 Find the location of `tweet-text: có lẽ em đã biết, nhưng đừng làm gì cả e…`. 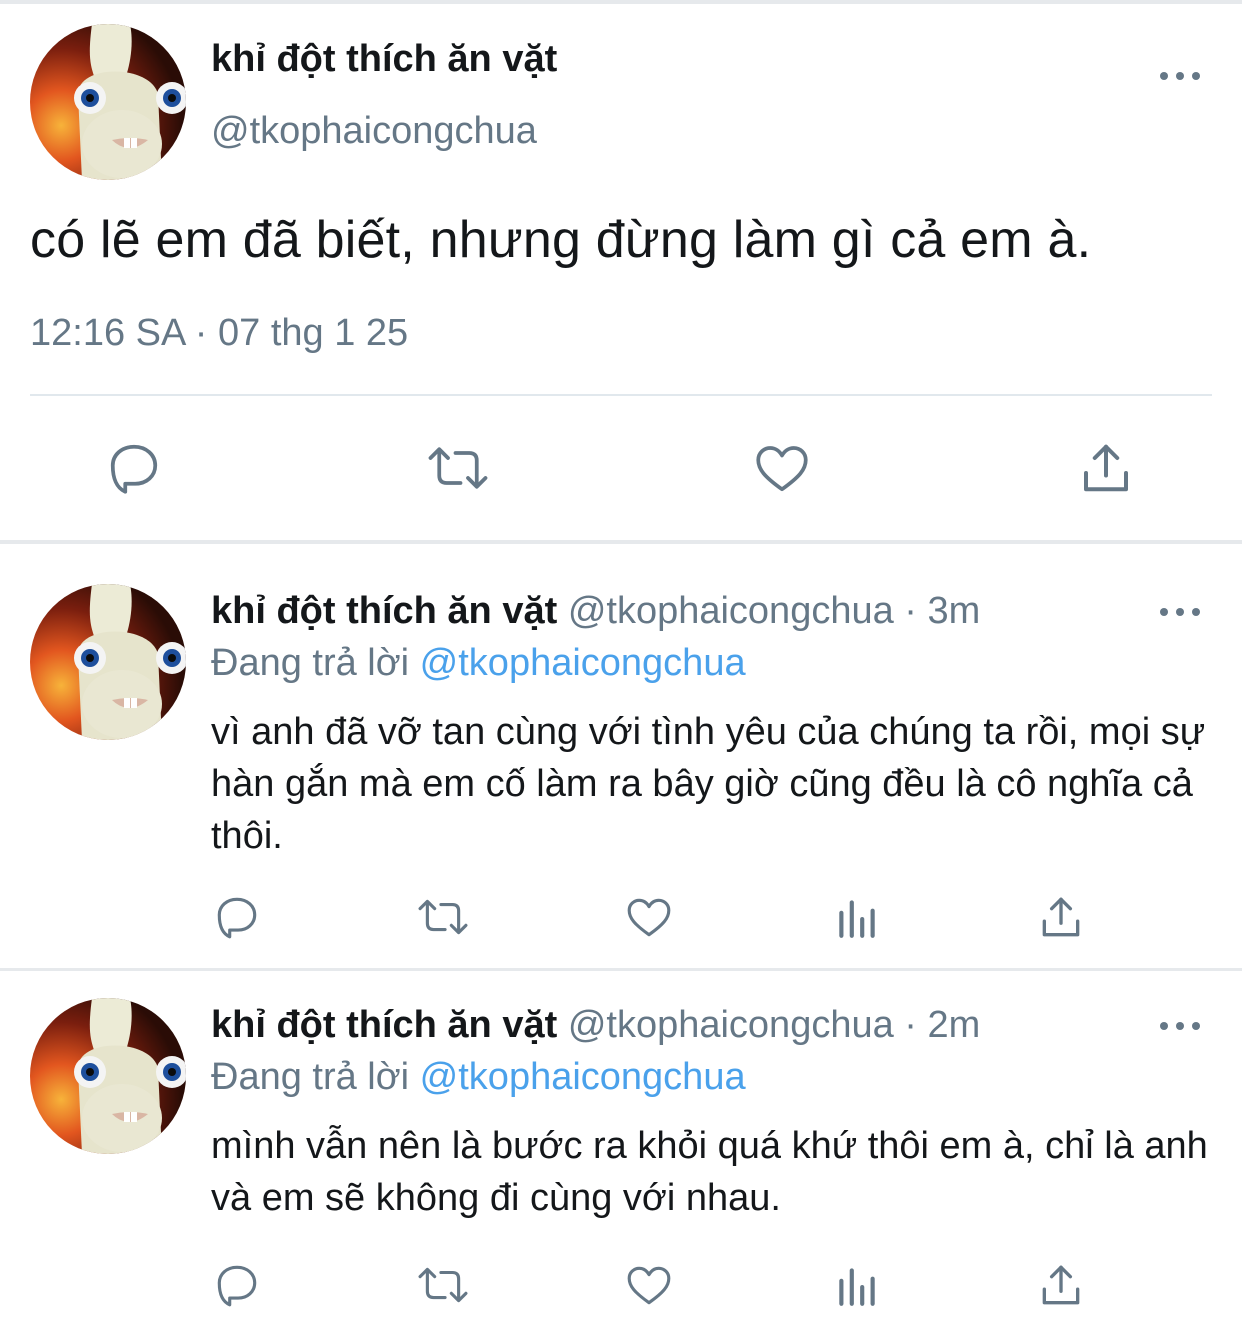

tweet-text: có lẽ em đã biết, nhưng đừng làm gì cả e… is located at coordinates (561, 240).